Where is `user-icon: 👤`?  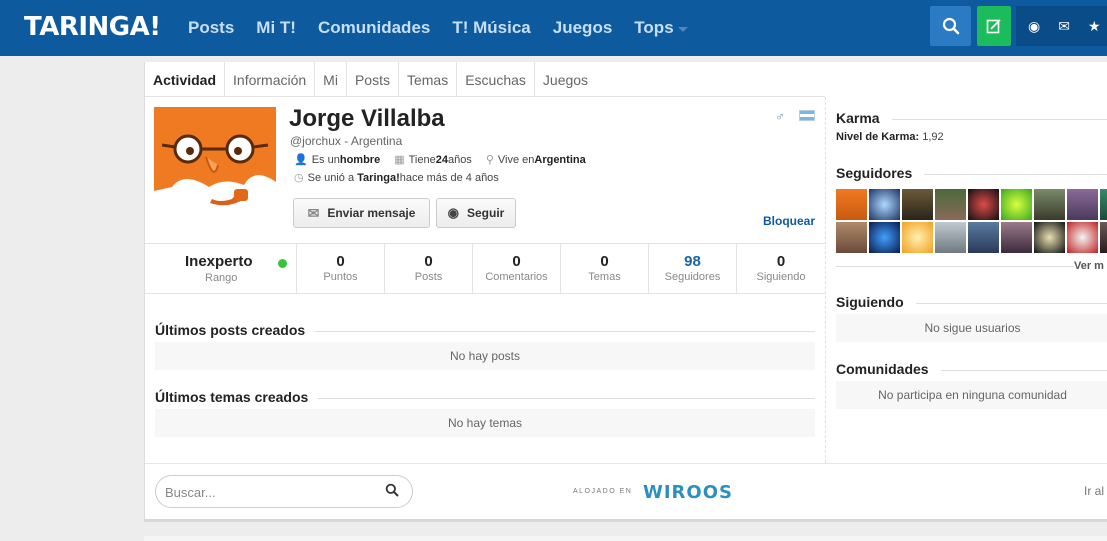
user-icon: 👤 is located at coordinates (301, 160).